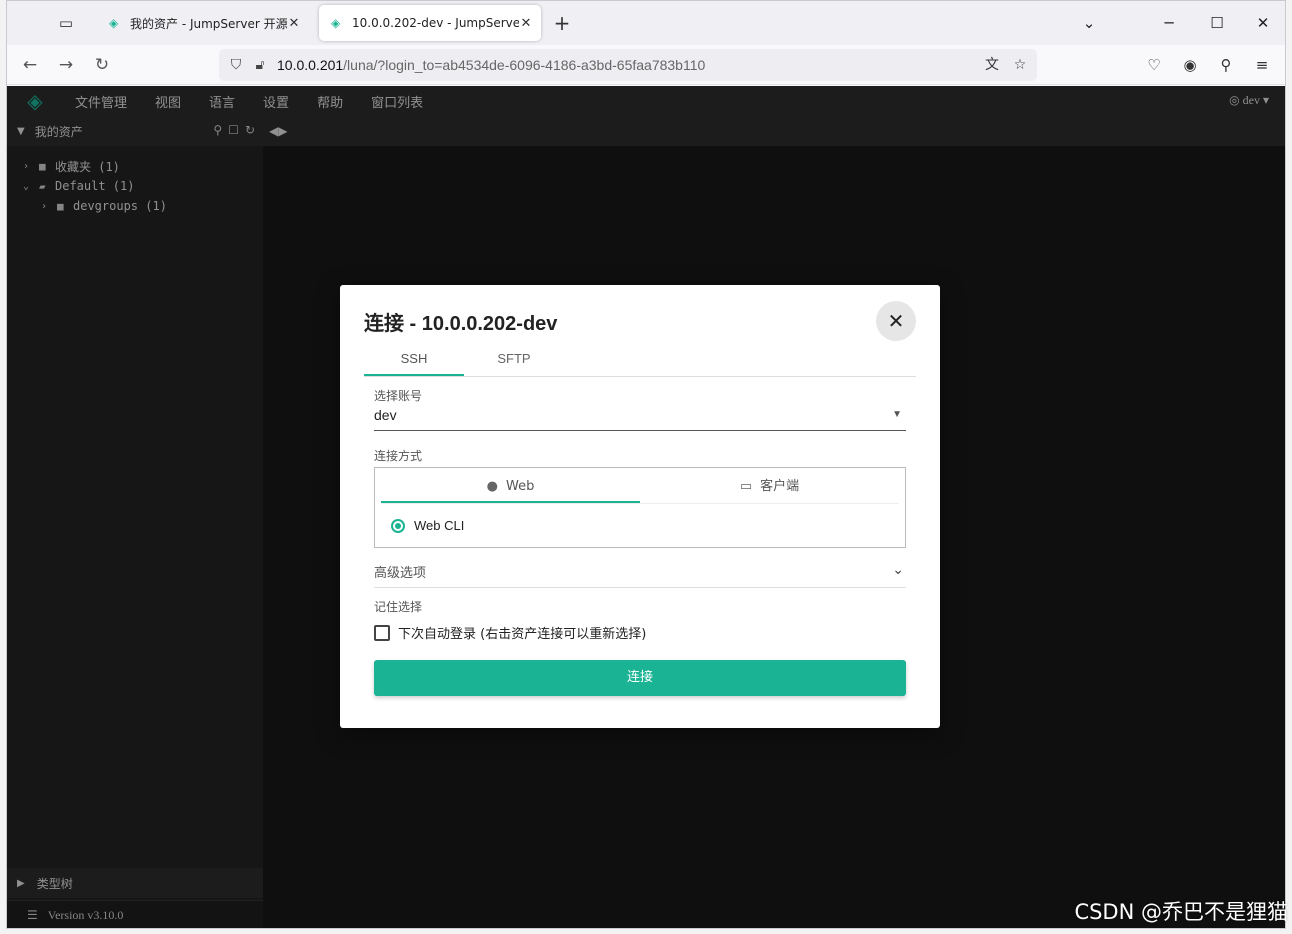 The width and height of the screenshot is (1292, 934). I want to click on dialog-title: 连接 - 10.0.0.202-dev, so click(461, 324).